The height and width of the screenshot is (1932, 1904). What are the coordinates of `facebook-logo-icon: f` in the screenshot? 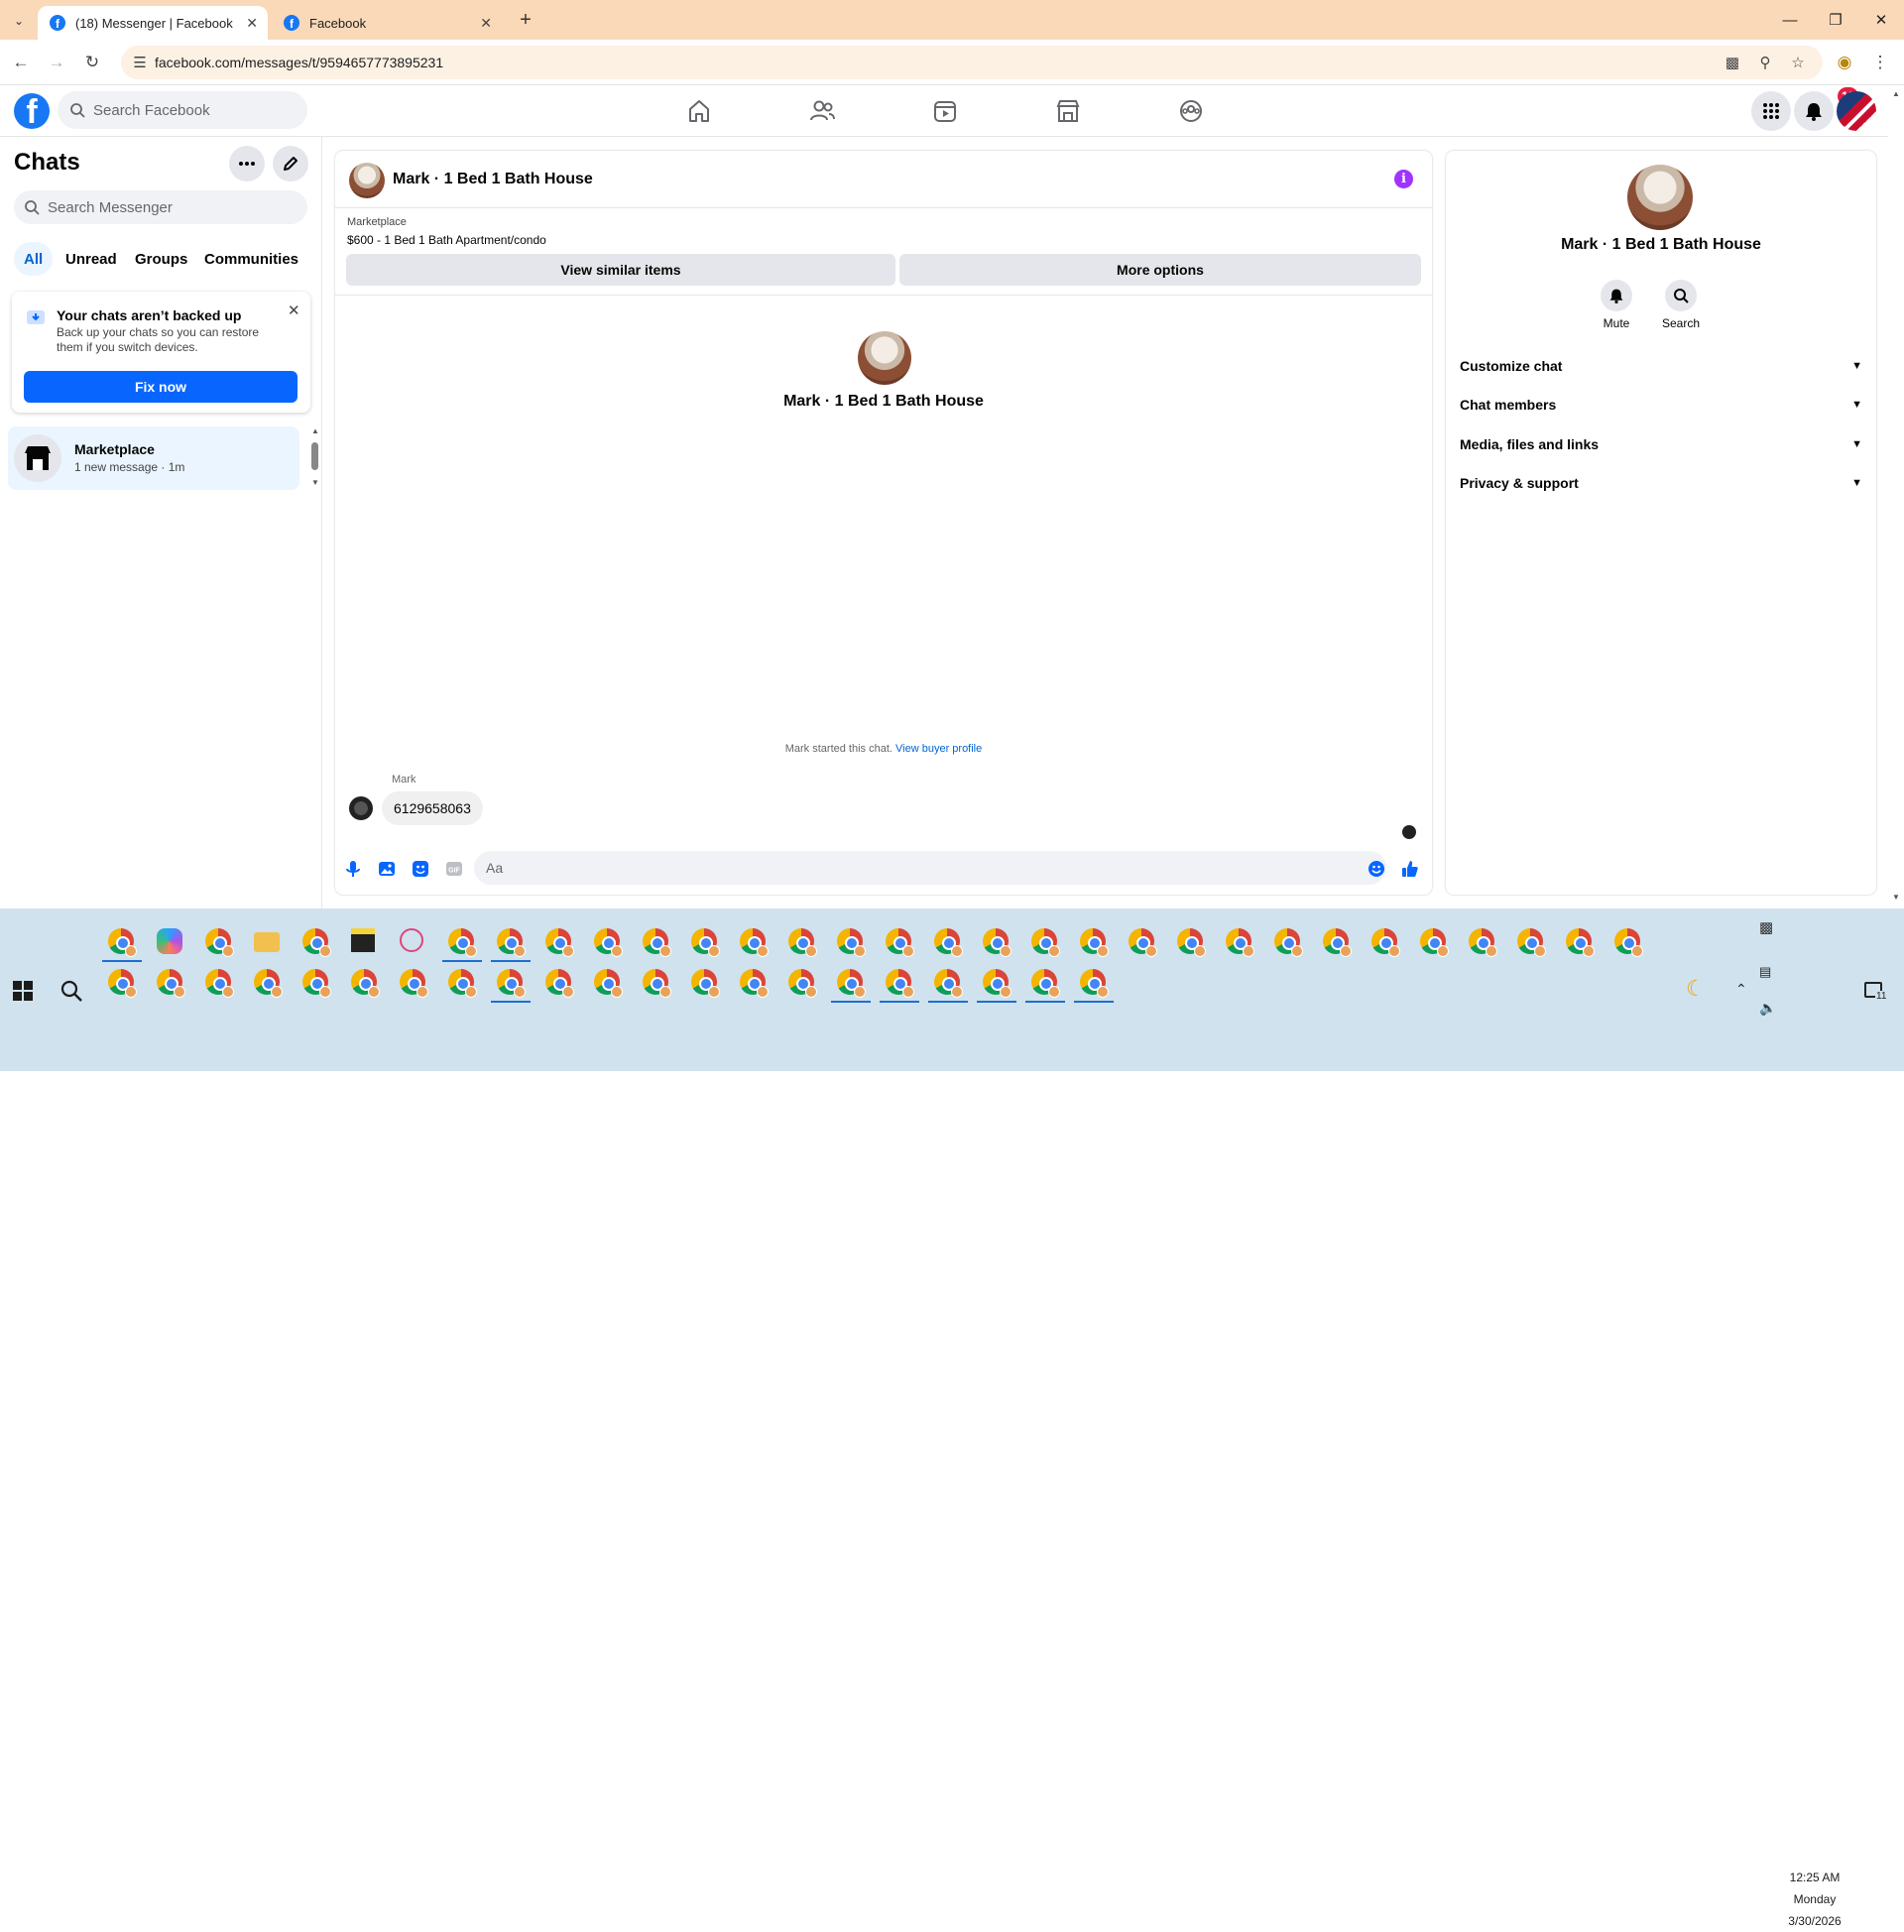 It's located at (32, 111).